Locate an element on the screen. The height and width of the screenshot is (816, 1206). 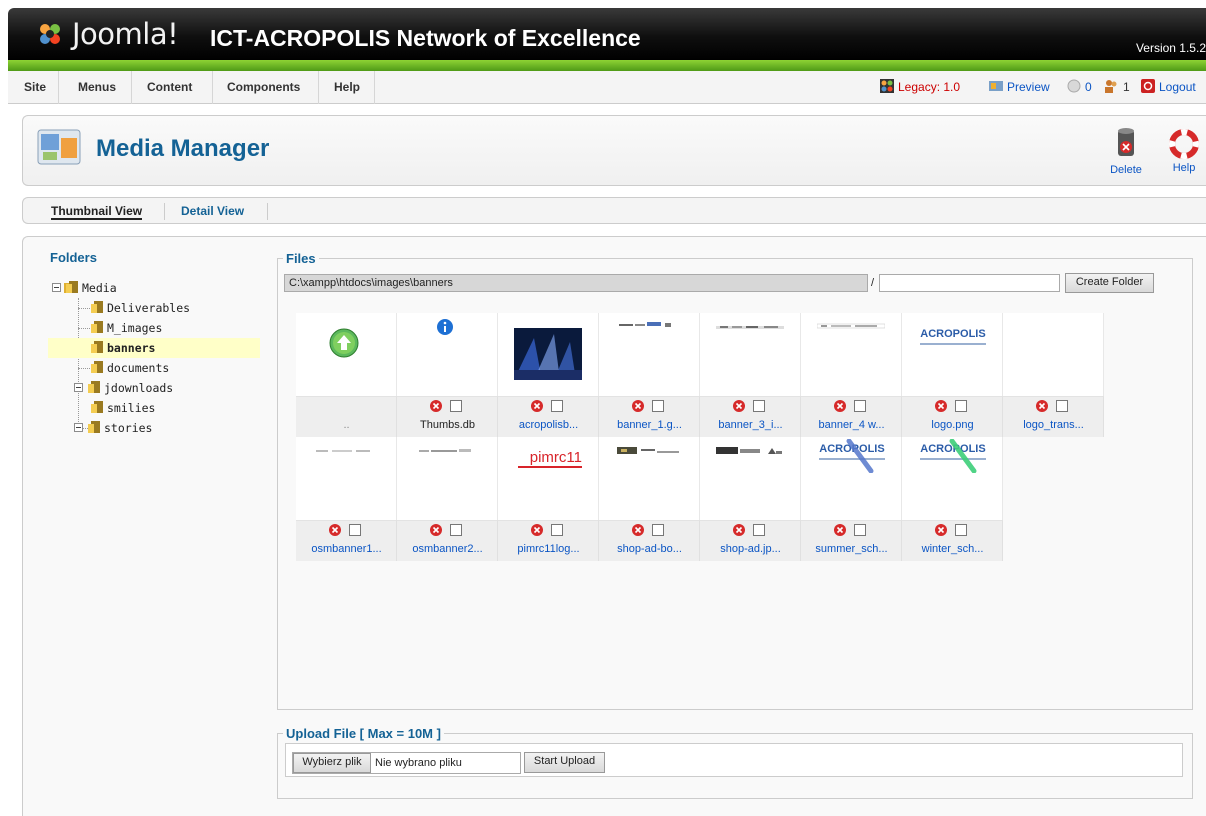
file-item: ACROPOLIS logo.png is located at coordinates (952, 375).